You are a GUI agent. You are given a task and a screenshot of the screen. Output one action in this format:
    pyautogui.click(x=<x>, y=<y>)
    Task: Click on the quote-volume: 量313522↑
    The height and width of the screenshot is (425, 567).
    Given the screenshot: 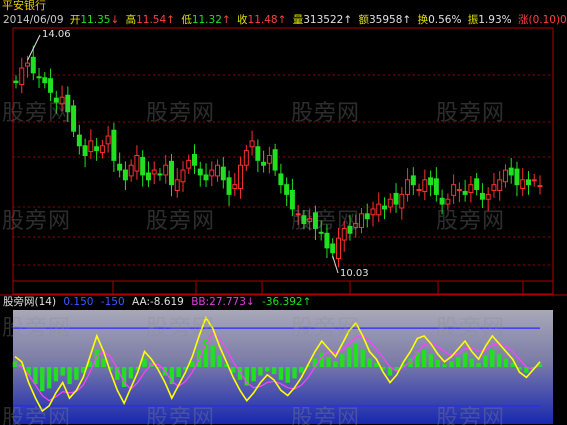 What is the action you would take?
    pyautogui.click(x=322, y=20)
    